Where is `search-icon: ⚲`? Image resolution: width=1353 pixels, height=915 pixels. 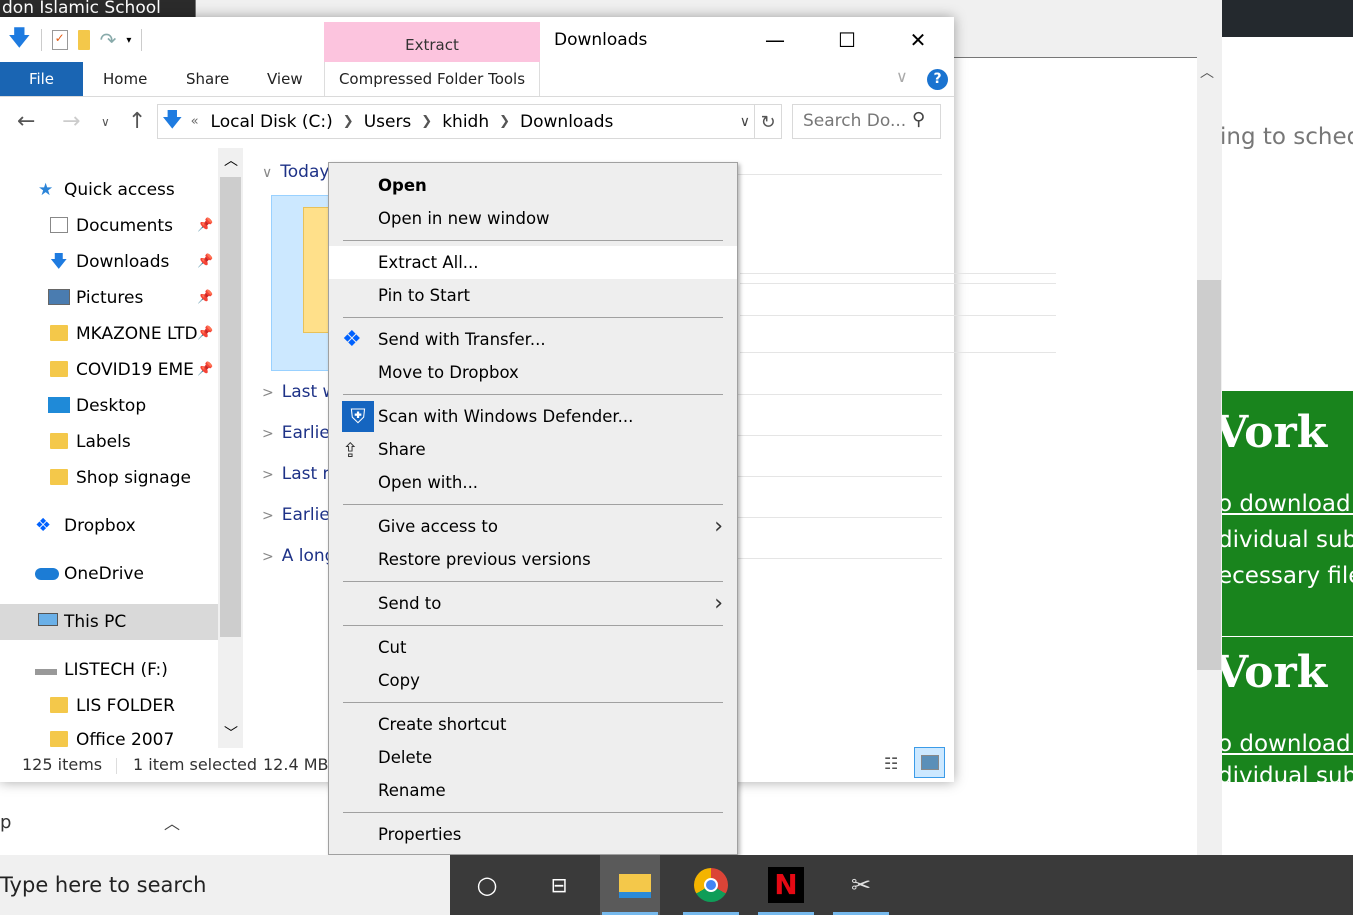 search-icon: ⚲ is located at coordinates (918, 119).